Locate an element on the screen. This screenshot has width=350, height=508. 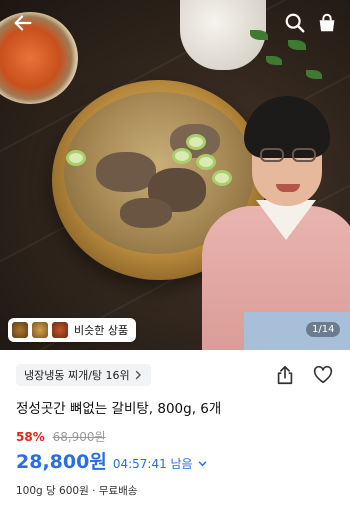
share-button is located at coordinates (285, 375).